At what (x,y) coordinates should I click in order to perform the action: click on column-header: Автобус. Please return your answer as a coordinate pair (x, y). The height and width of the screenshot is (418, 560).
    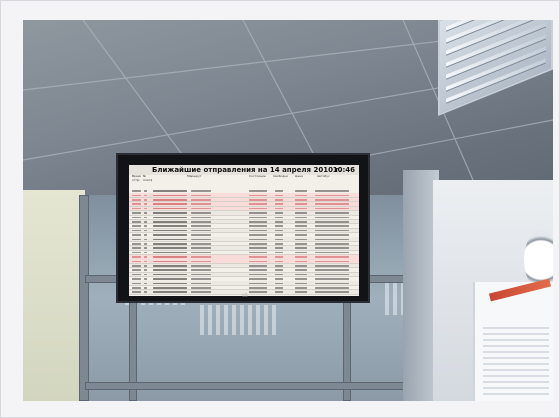
    Looking at the image, I should click on (323, 176).